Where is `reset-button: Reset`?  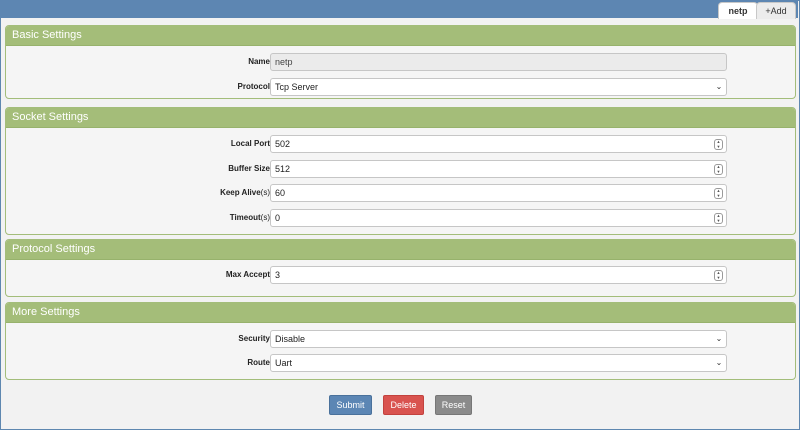 reset-button: Reset is located at coordinates (453, 405).